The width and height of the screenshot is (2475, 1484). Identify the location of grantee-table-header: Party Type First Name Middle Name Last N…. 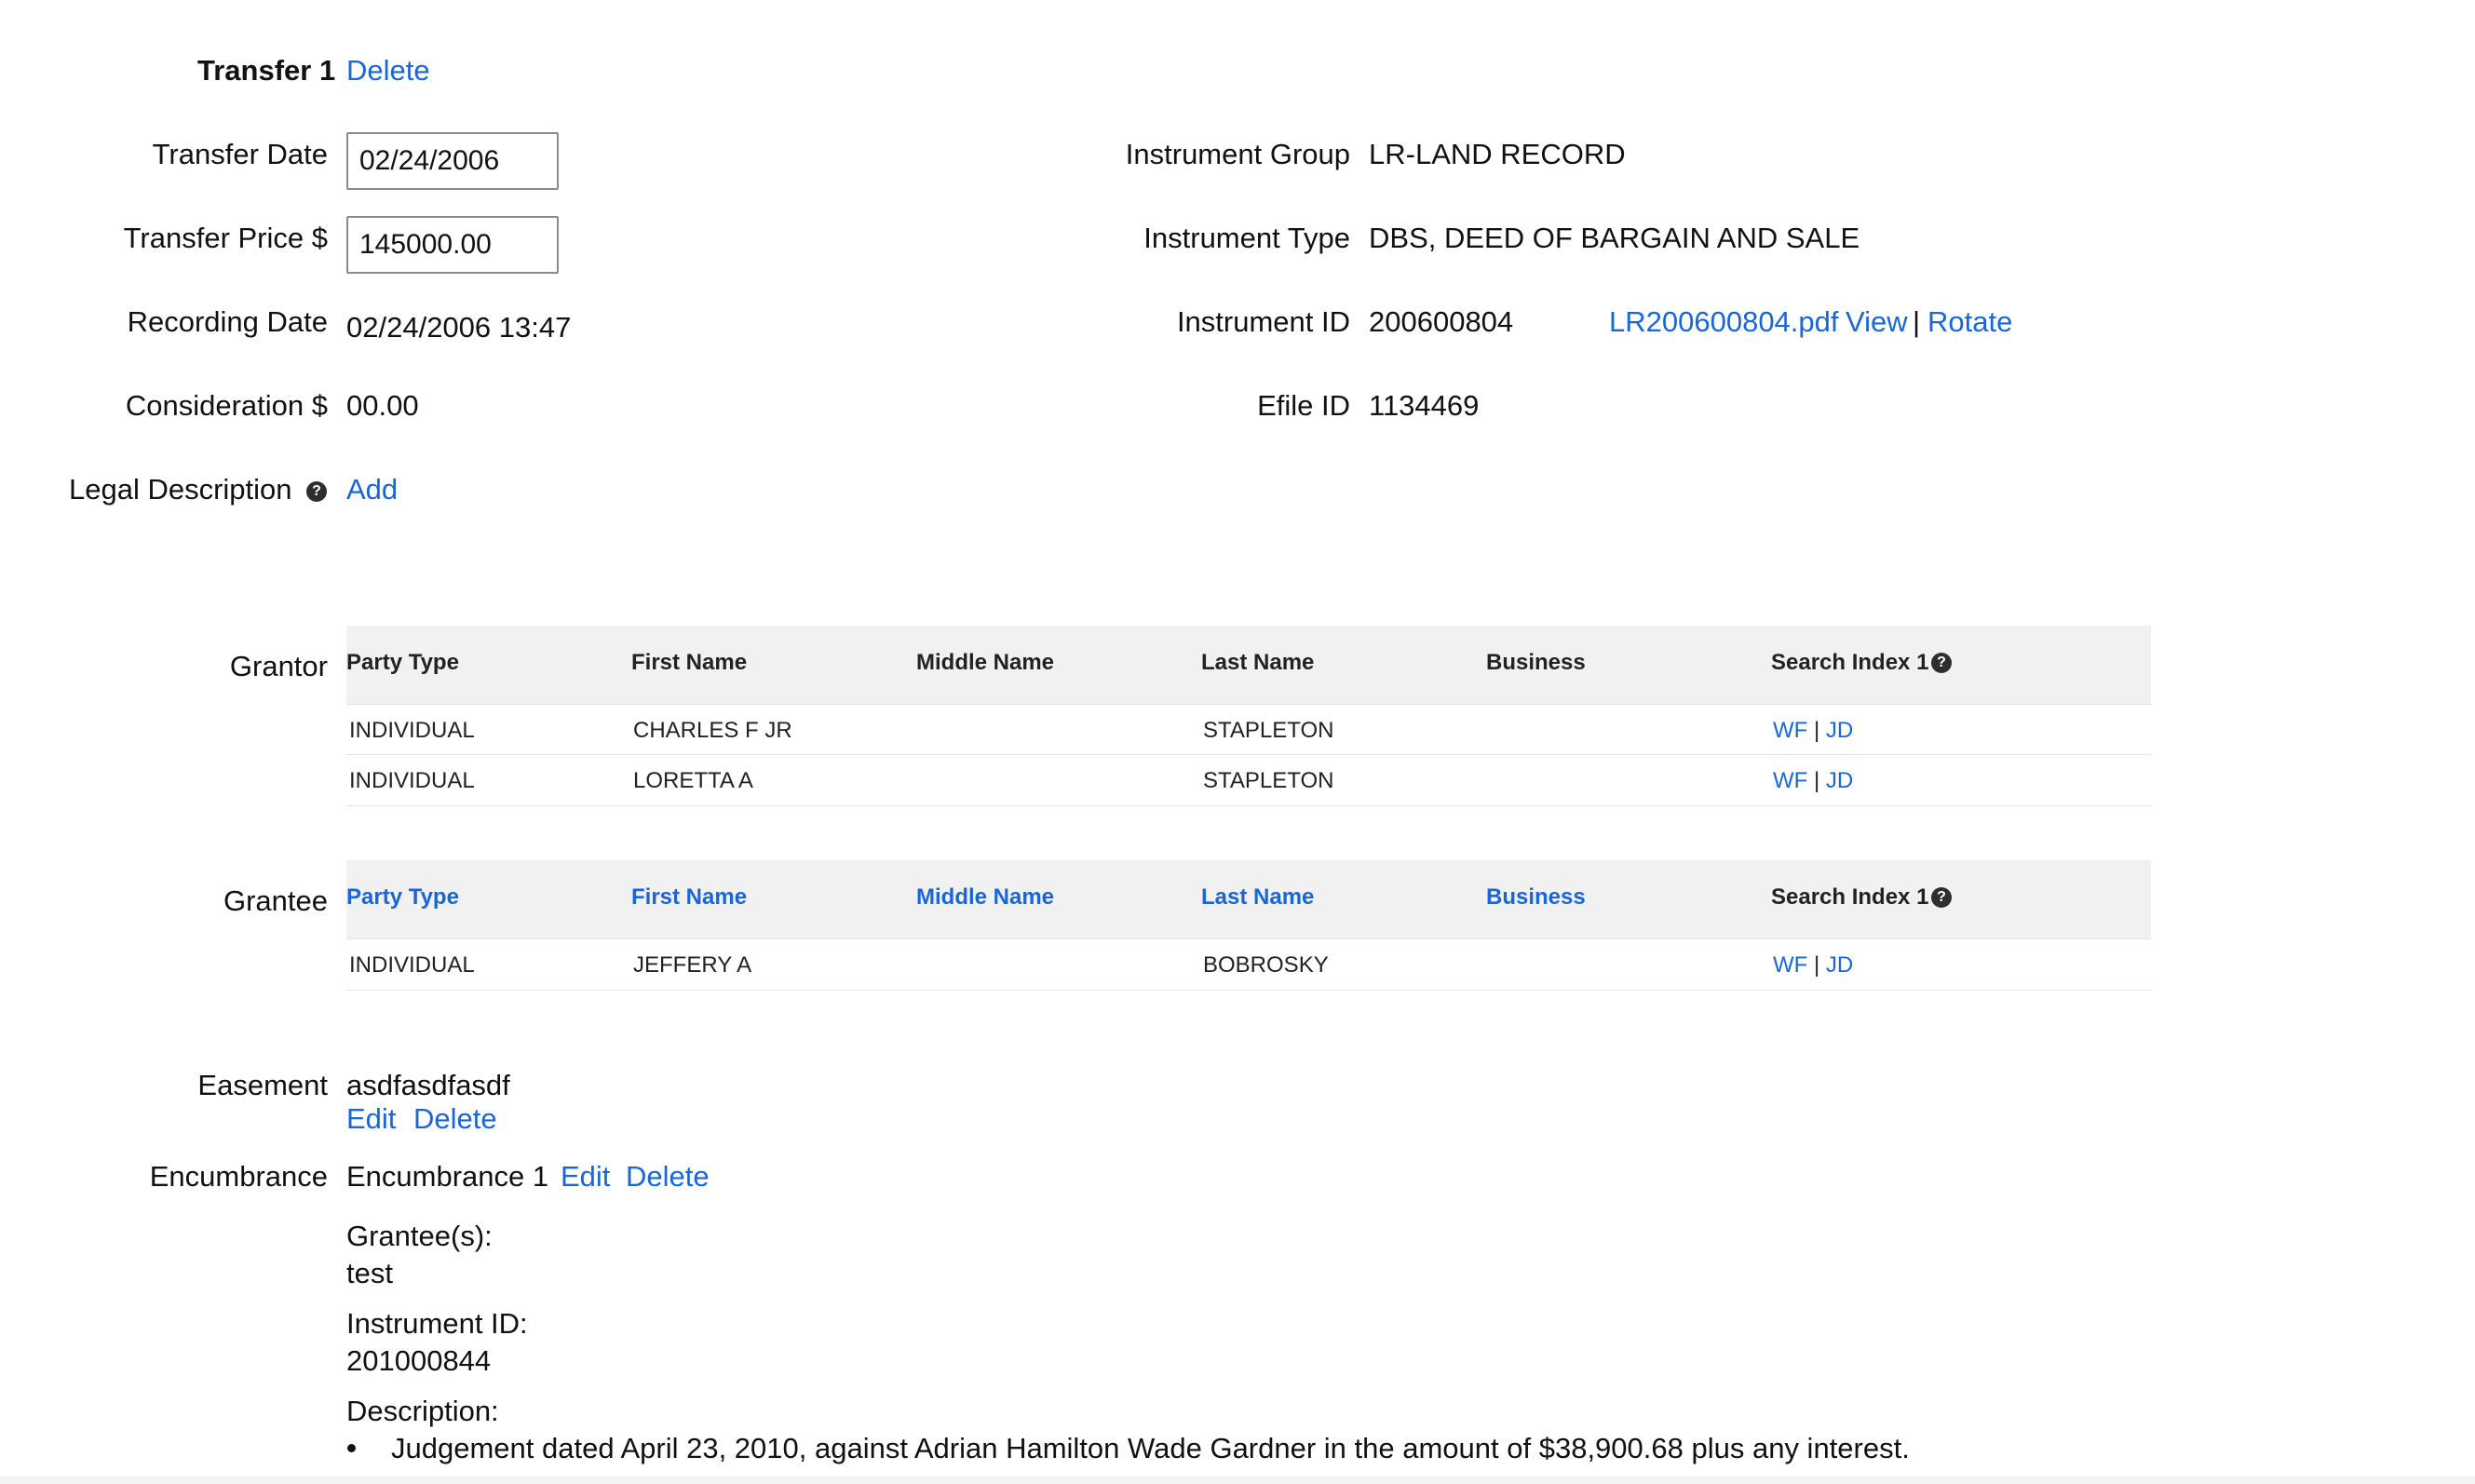
(1248, 899).